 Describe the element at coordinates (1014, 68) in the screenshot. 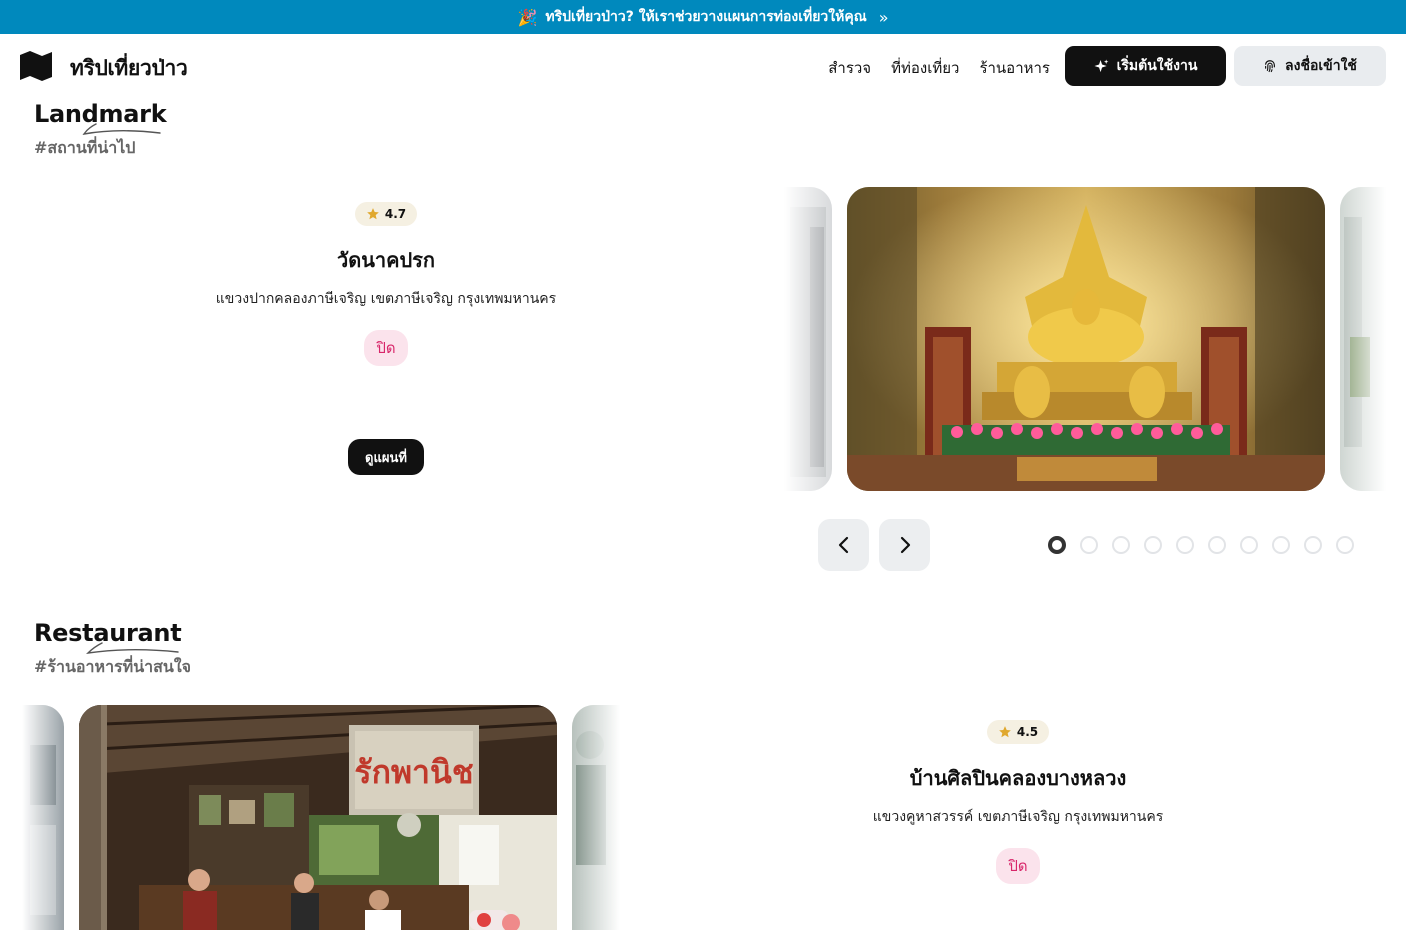

I see `nav-link-restaurants: ร้านอาหาร` at that location.